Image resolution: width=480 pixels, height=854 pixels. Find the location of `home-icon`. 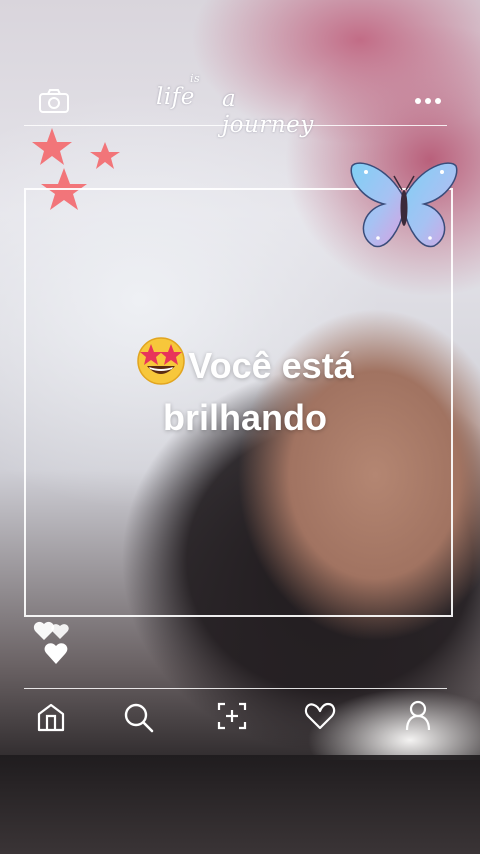

home-icon is located at coordinates (51, 717).